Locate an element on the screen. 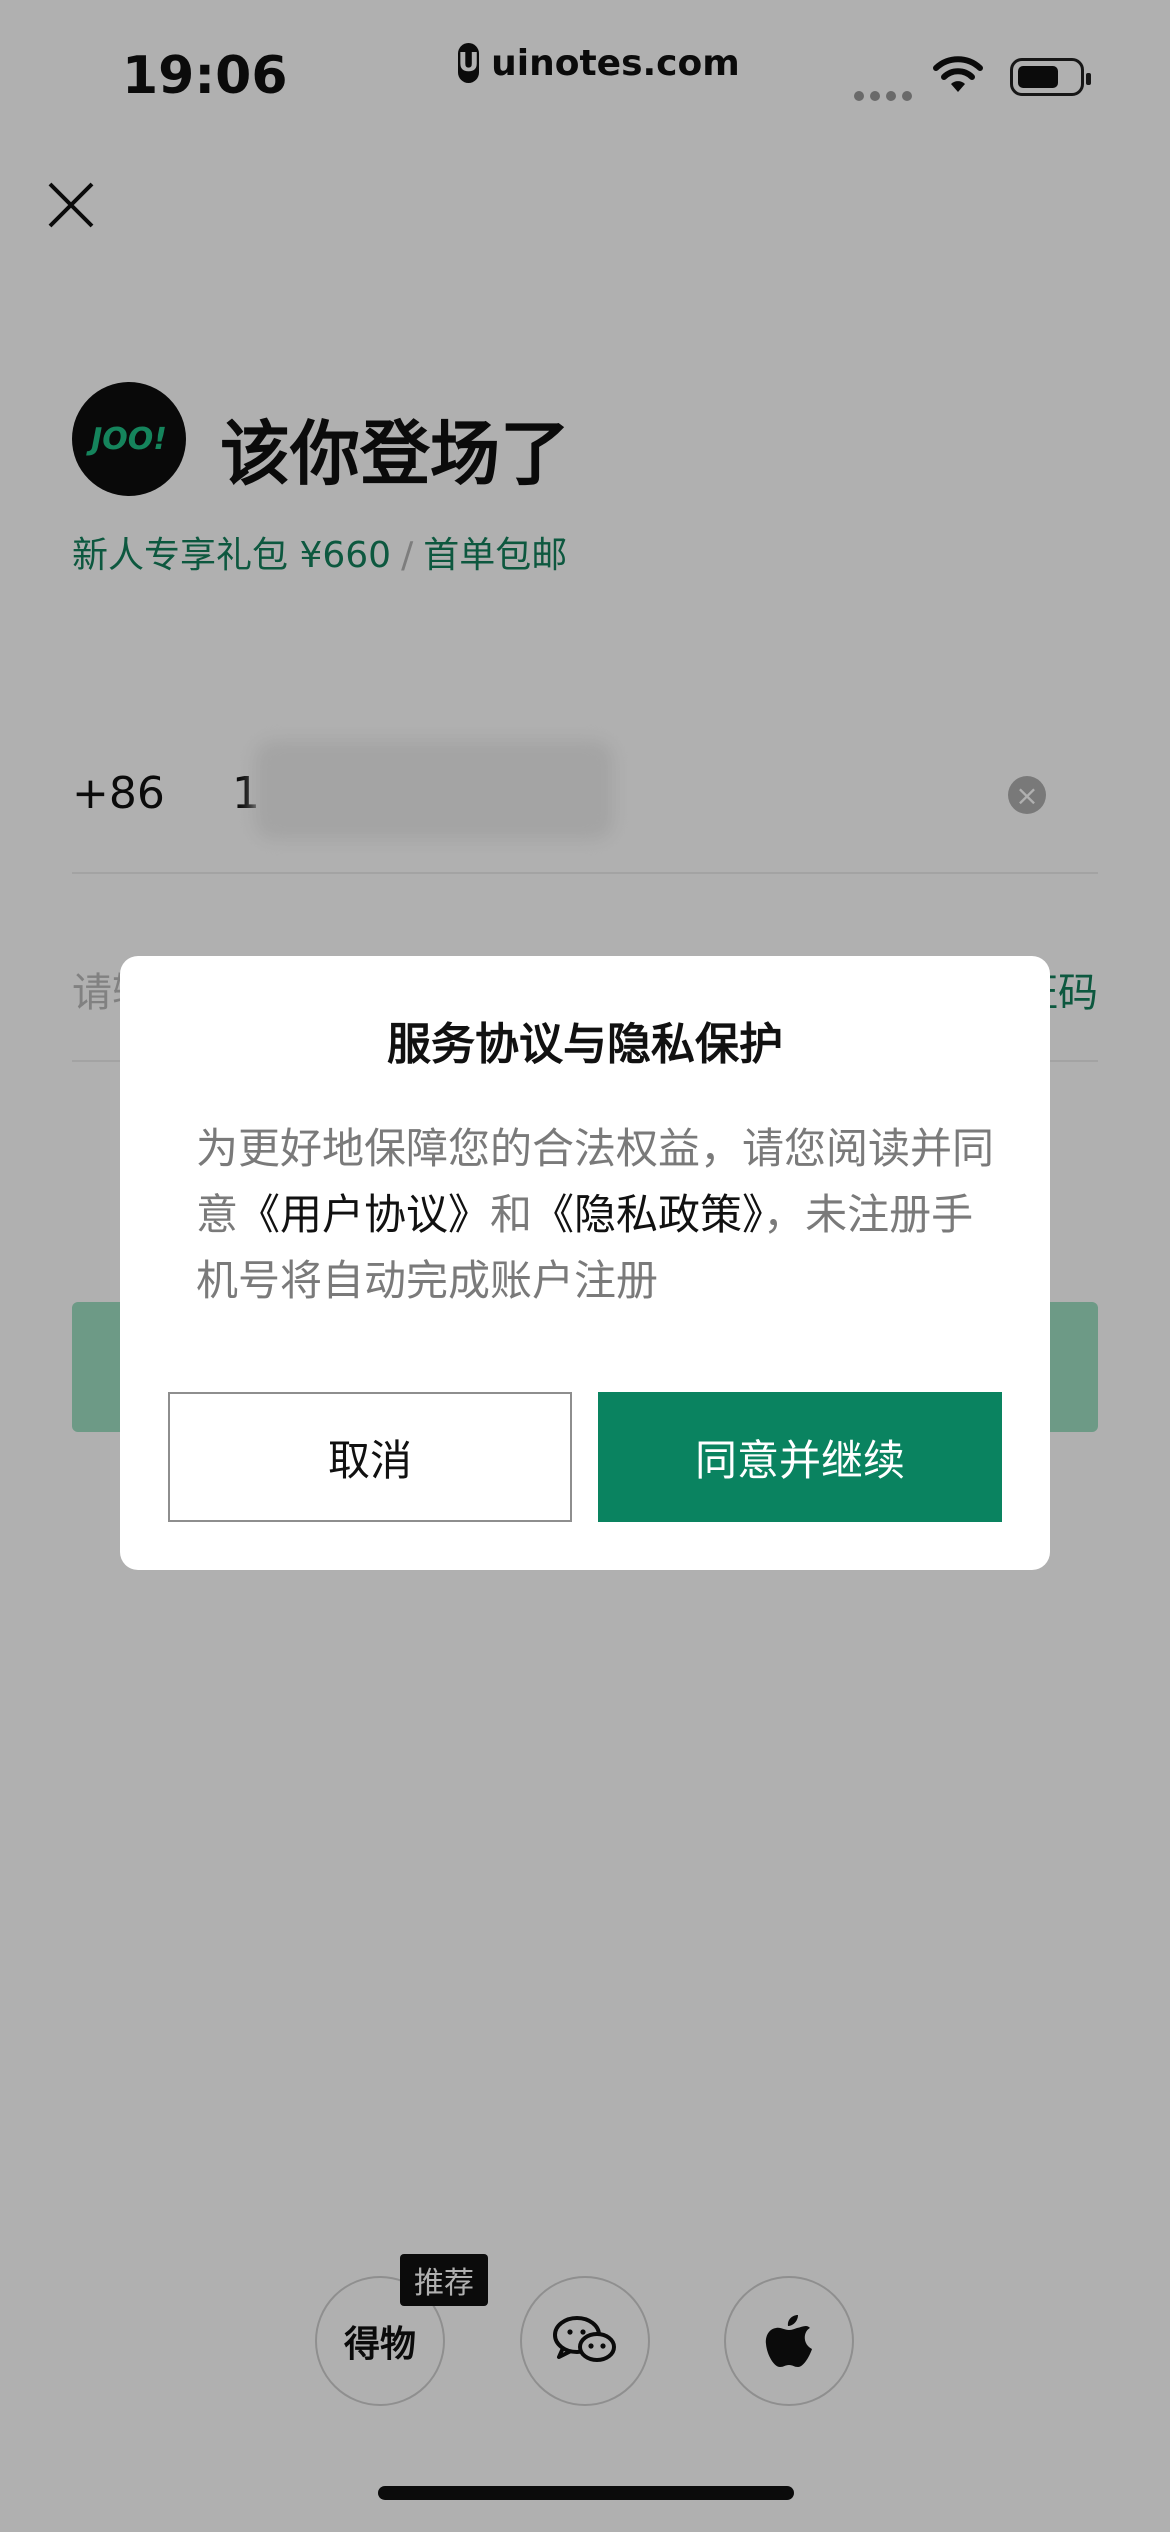  user-agreement-link: 《用户协议》 is located at coordinates (364, 1214).